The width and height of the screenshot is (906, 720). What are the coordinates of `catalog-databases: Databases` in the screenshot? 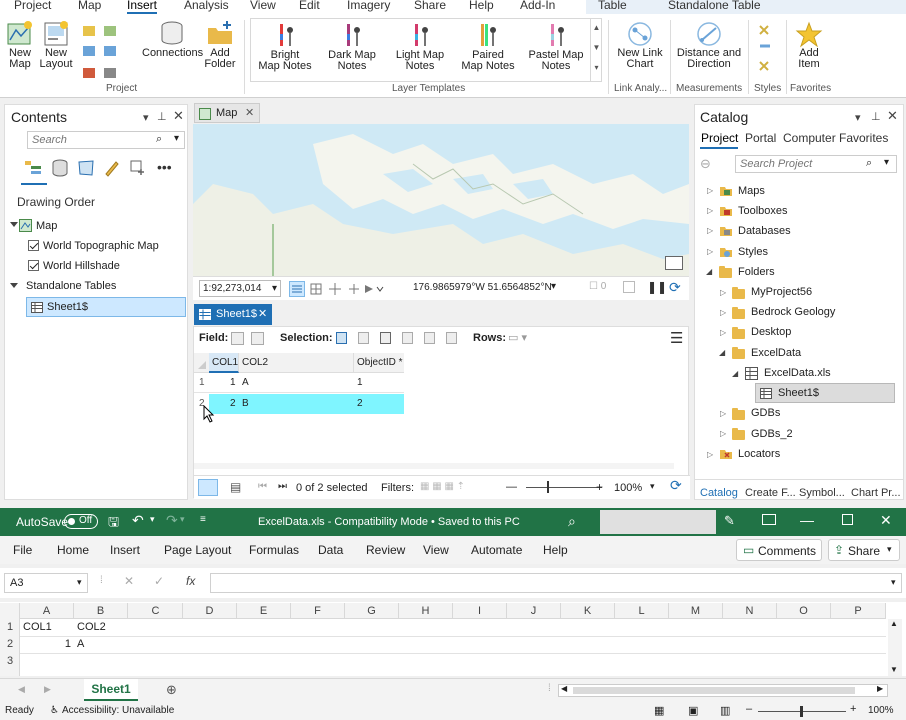 It's located at (764, 231).